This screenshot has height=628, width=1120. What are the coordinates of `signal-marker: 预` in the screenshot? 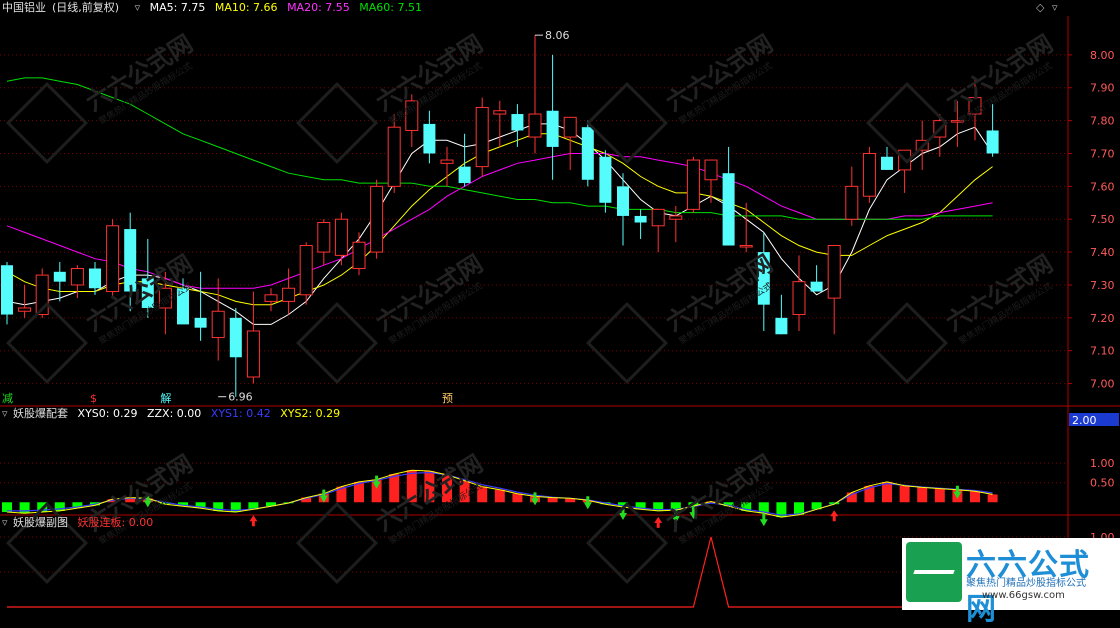 It's located at (447, 398).